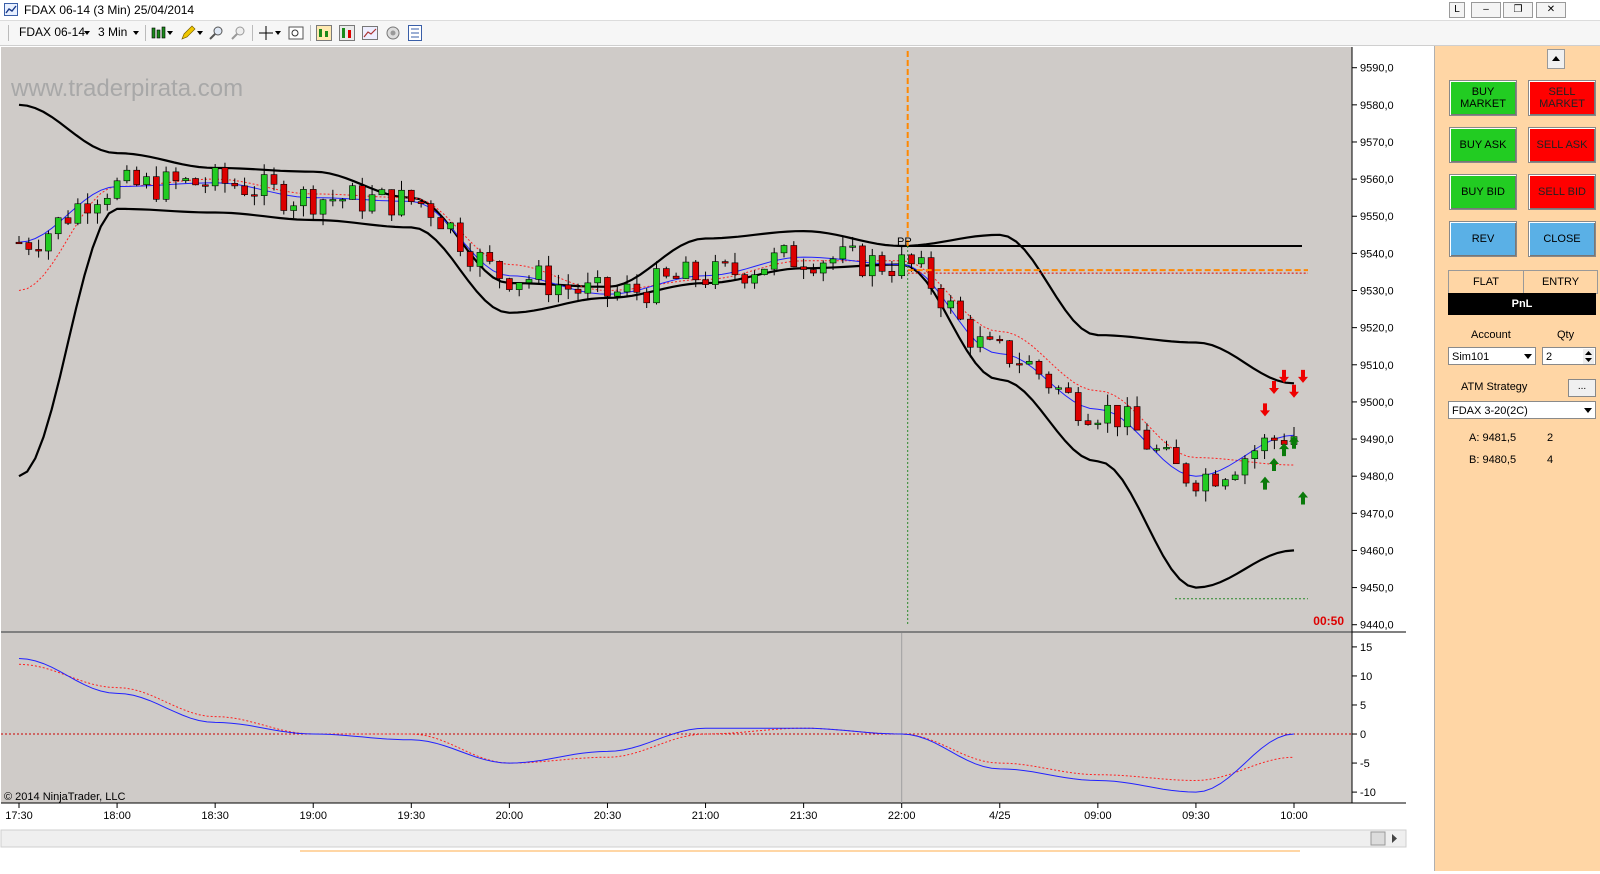 Image resolution: width=1600 pixels, height=874 pixels. I want to click on sell-bid-button: SELL BID, so click(1562, 192).